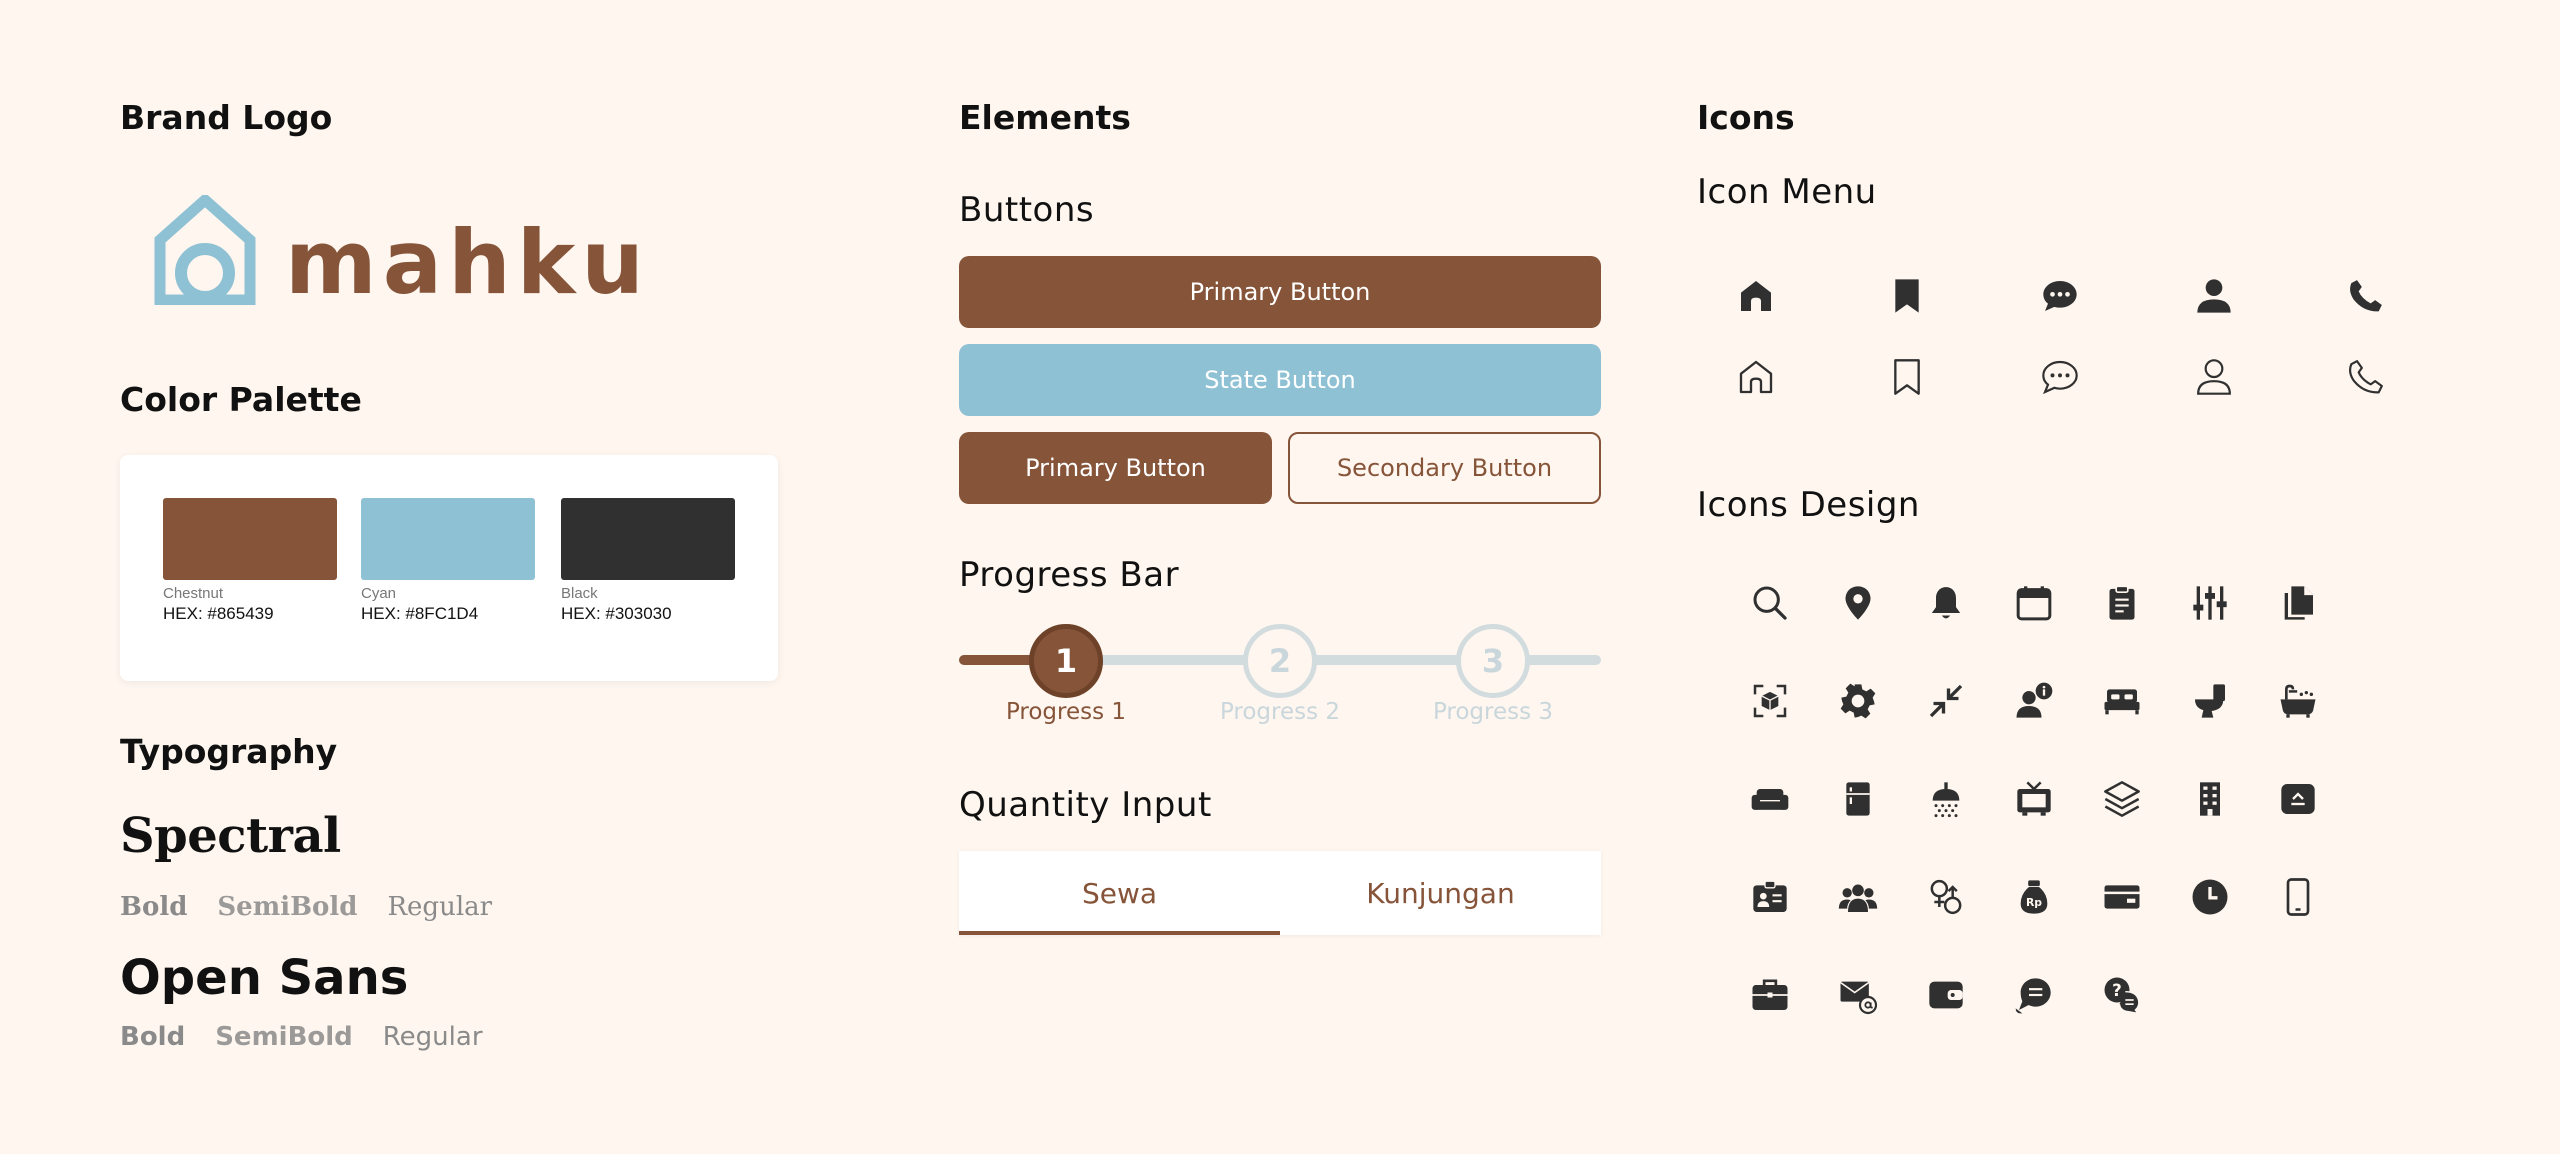  I want to click on progress-step-2-number: 2, so click(1280, 661).